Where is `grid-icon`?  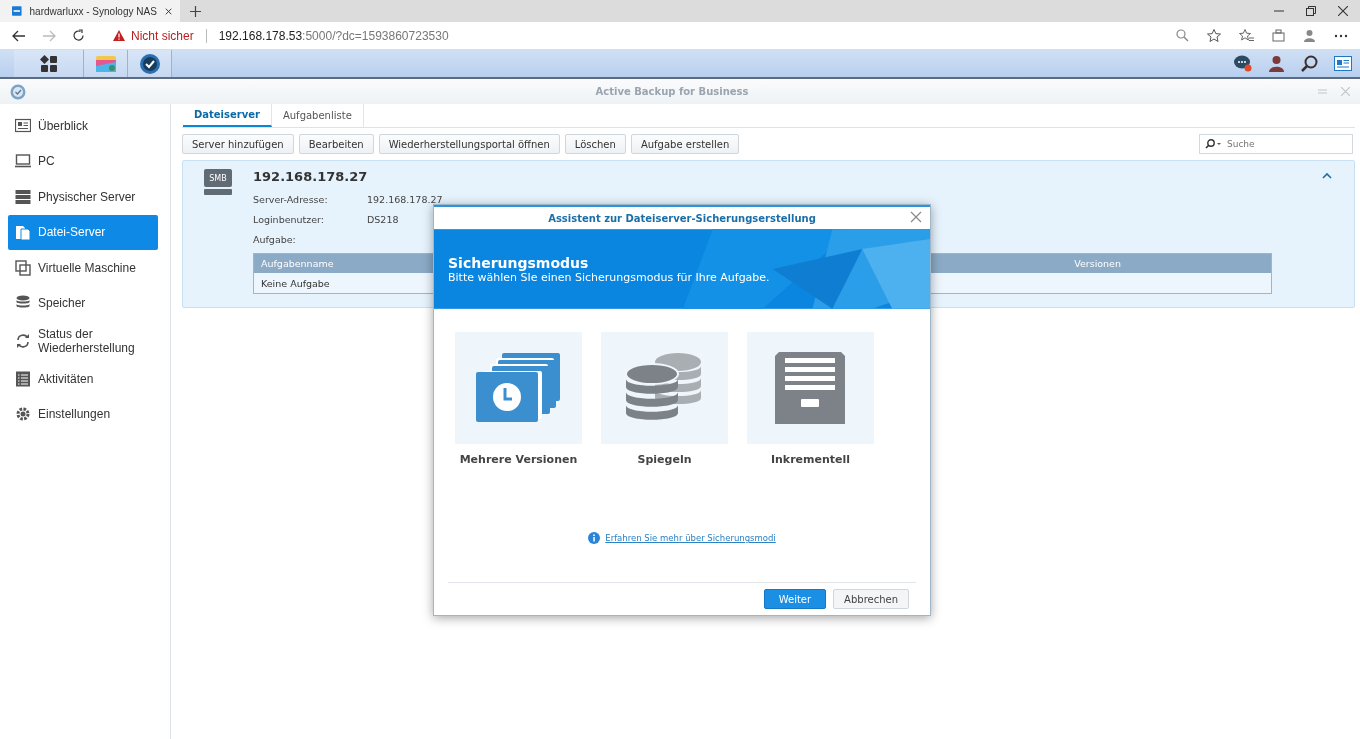
grid-icon is located at coordinates (48, 63).